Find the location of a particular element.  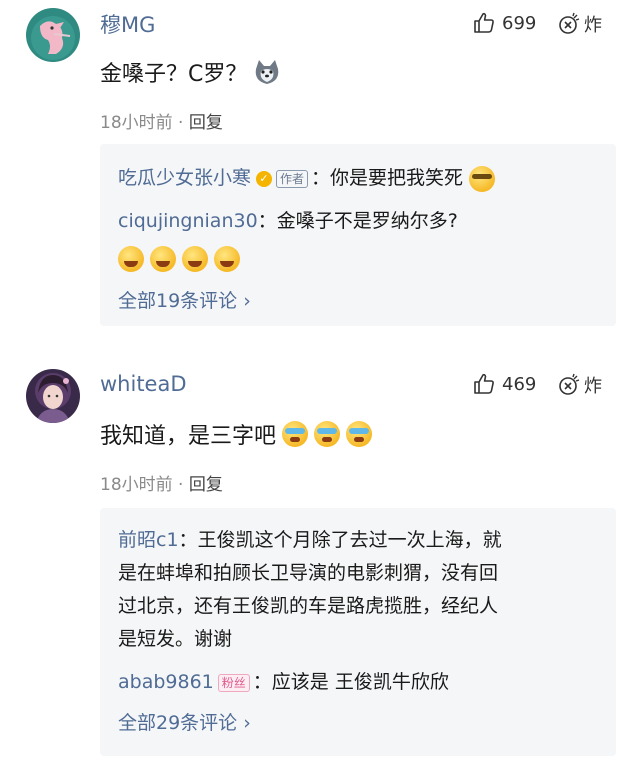

reply-item: abab9861 粉丝 ：应该是 王俊凯牛欣欣 is located at coordinates (359, 682).